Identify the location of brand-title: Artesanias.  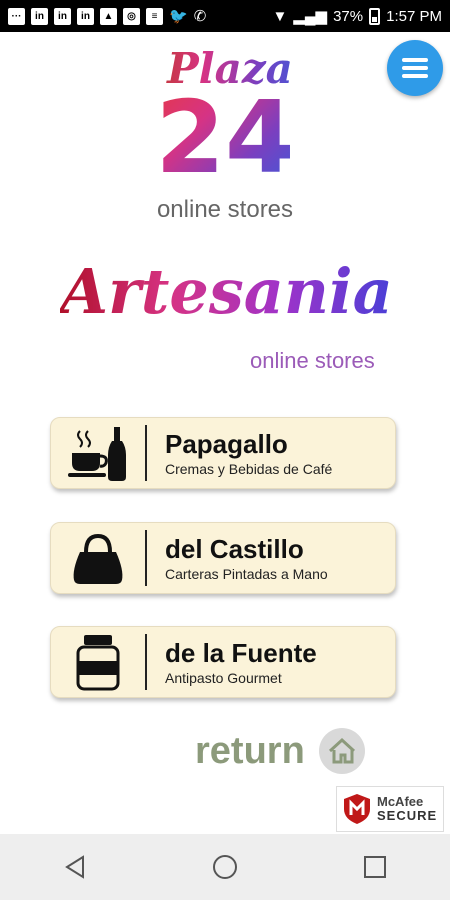
(244, 291).